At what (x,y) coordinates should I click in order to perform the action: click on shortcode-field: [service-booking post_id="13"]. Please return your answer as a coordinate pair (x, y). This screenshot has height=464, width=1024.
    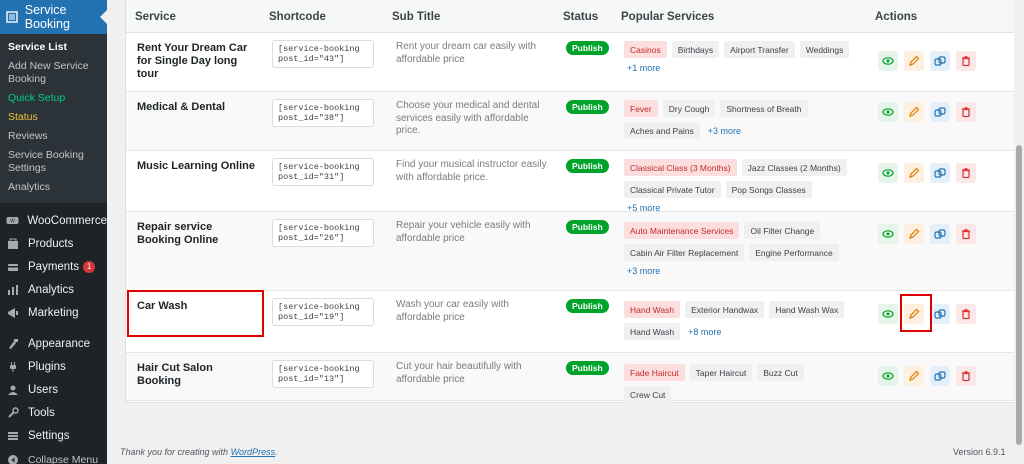
    Looking at the image, I should click on (323, 374).